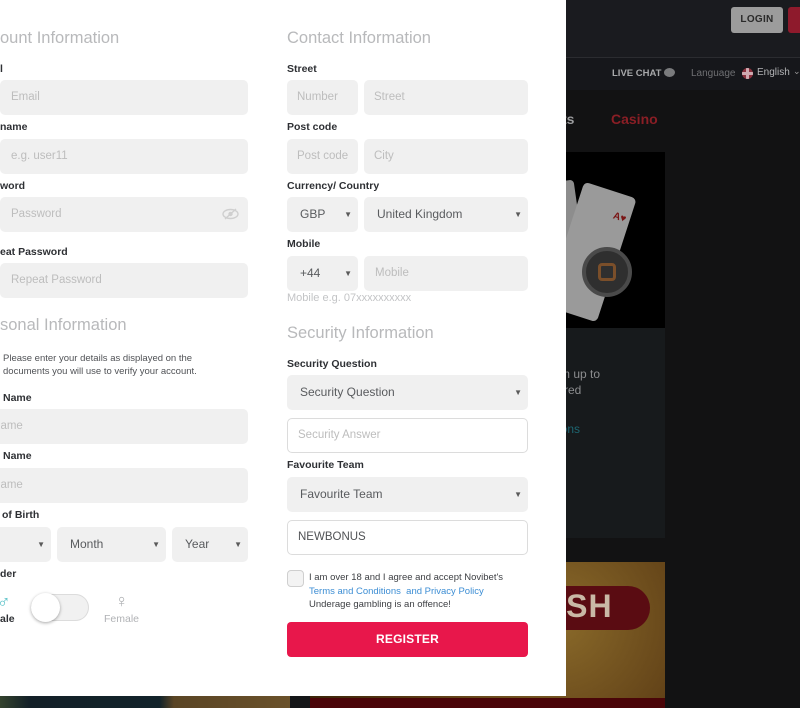  What do you see at coordinates (322, 273) in the screenshot?
I see `mobile-prefix-select: +44 ▼` at bounding box center [322, 273].